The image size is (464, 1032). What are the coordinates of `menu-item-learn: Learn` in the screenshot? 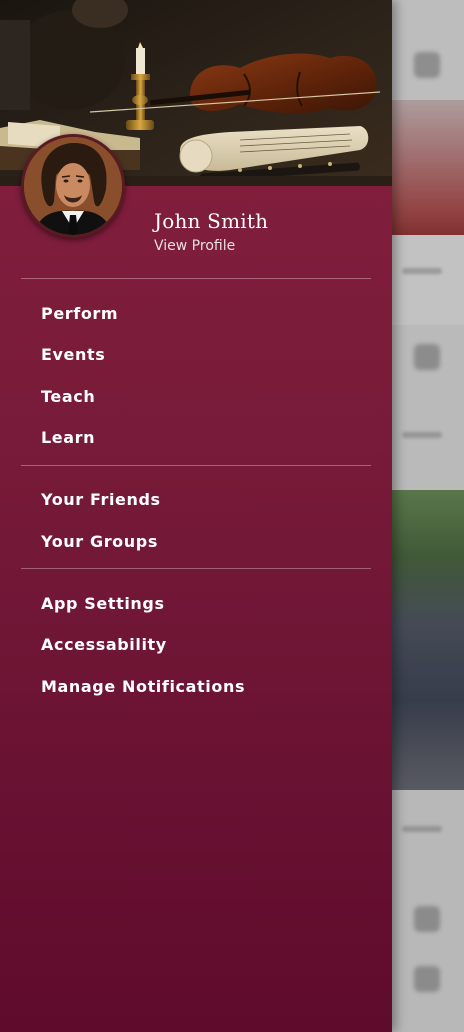 It's located at (68, 437).